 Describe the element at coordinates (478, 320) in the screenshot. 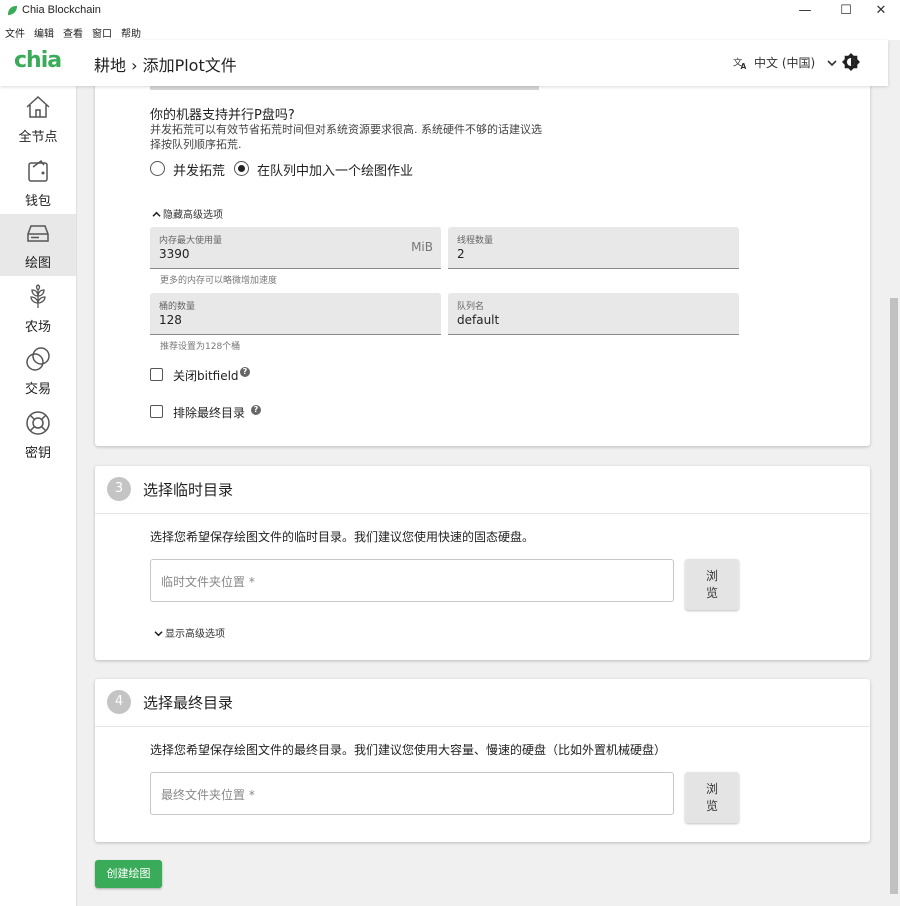

I see `queue-name-value: default` at that location.